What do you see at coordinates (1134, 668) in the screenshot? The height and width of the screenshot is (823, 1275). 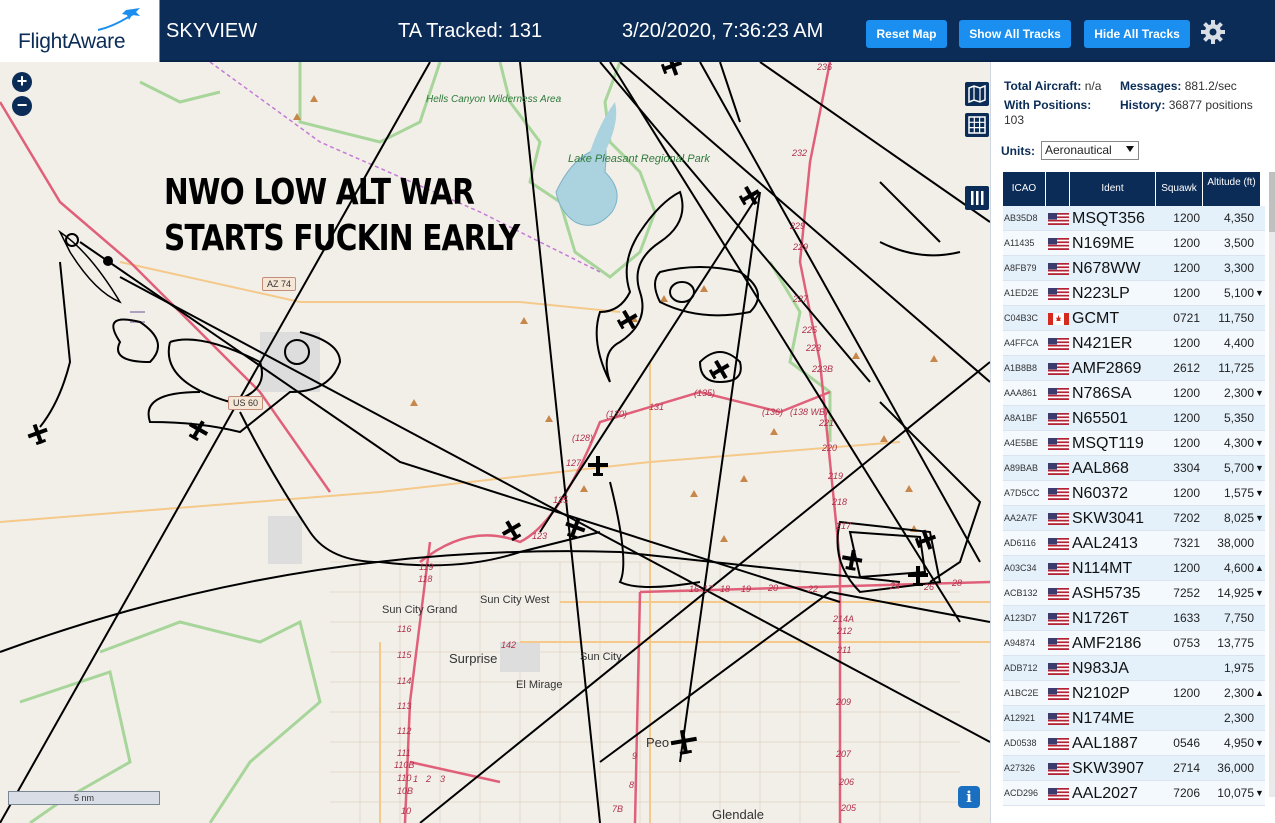 I see `table-row: ADB712 N983JA 1,975` at bounding box center [1134, 668].